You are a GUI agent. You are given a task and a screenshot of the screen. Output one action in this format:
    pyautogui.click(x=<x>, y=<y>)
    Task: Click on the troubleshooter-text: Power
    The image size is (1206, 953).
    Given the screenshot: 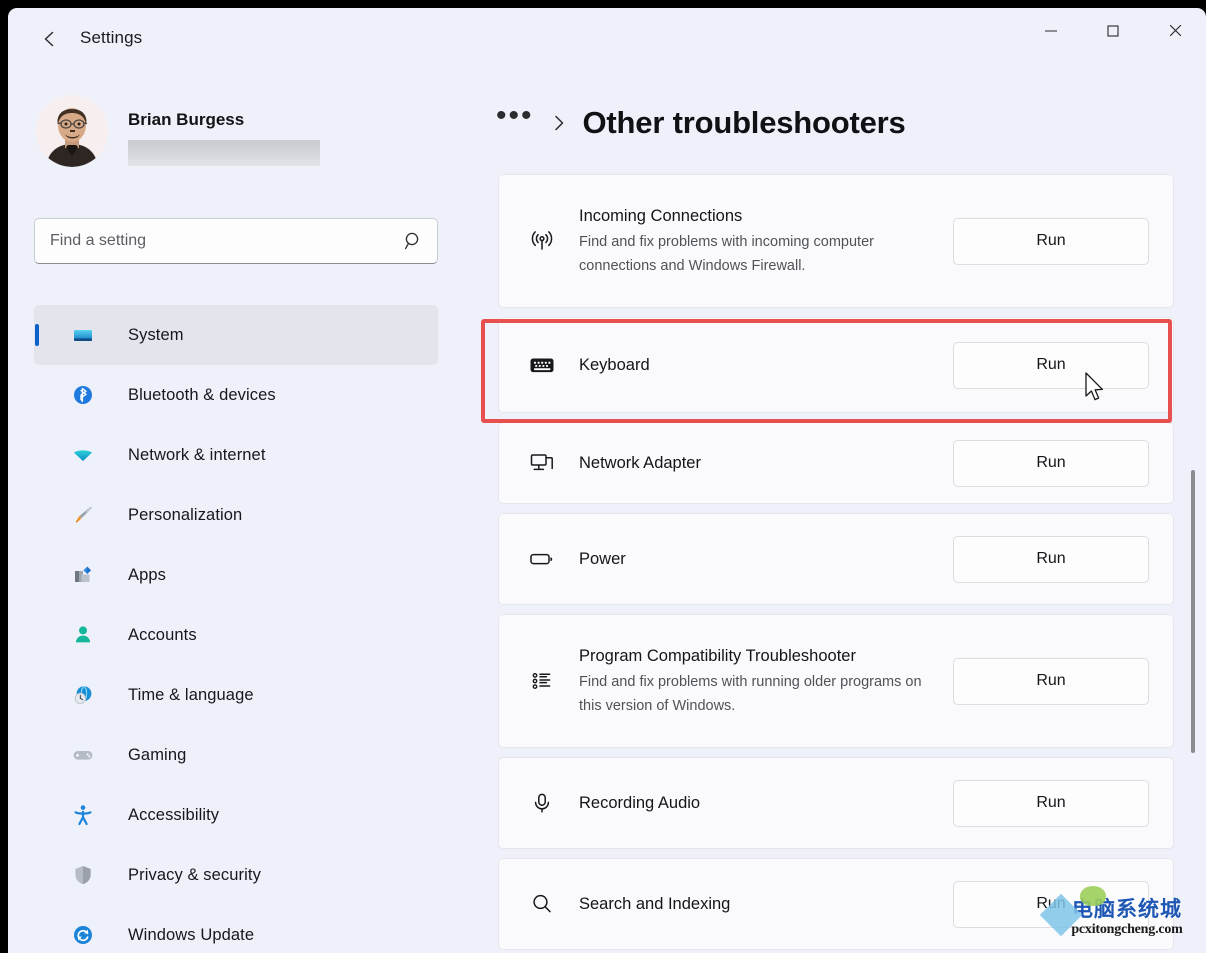 What is the action you would take?
    pyautogui.click(x=759, y=559)
    